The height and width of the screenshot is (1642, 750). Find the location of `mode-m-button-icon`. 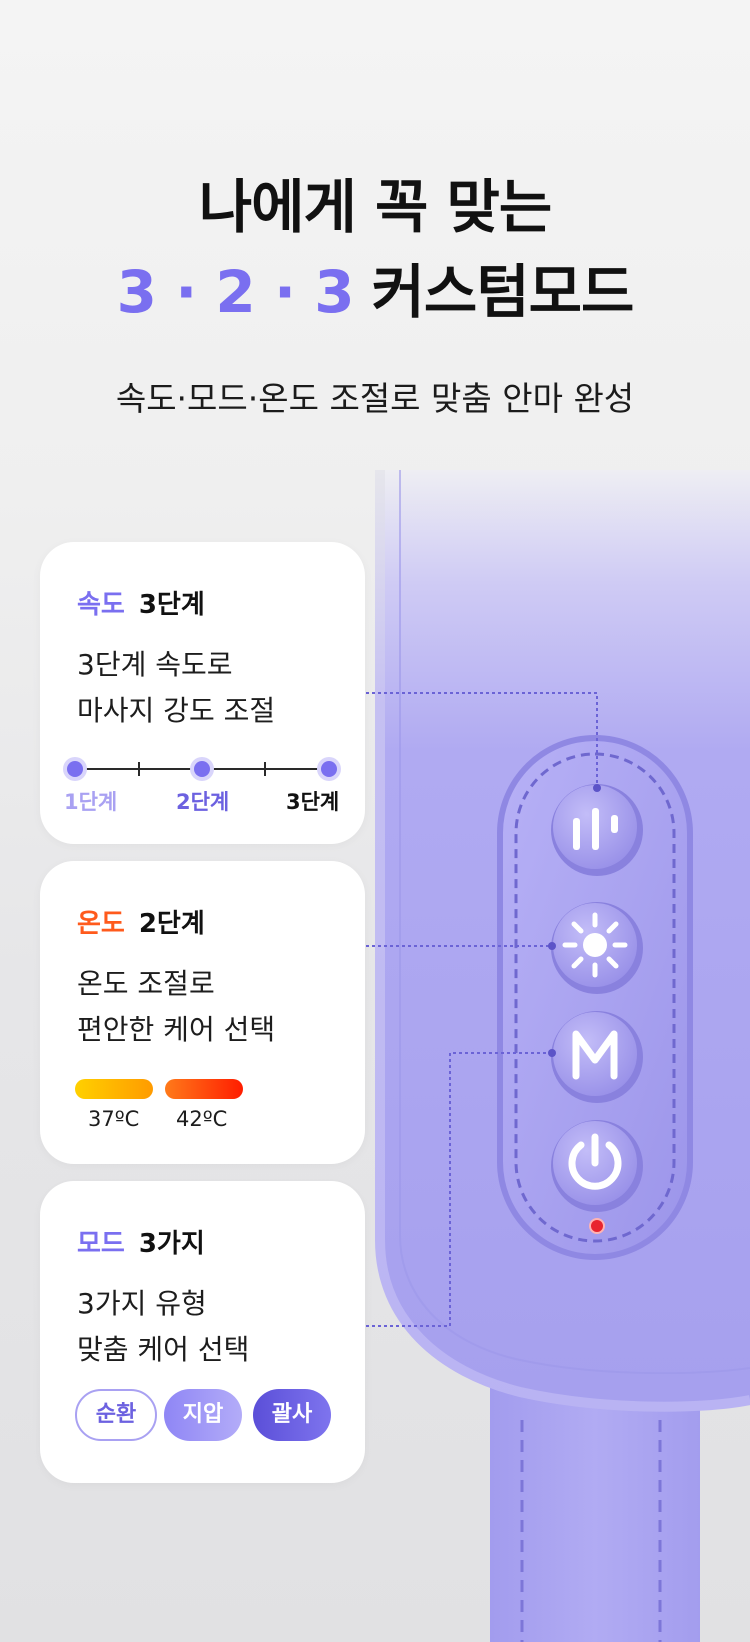

mode-m-button-icon is located at coordinates (597, 1057).